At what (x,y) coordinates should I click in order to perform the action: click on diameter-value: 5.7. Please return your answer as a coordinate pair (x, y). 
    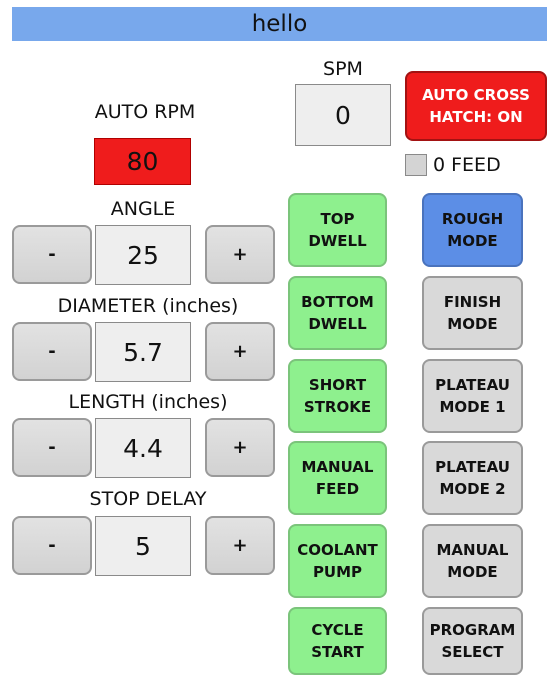
    Looking at the image, I should click on (143, 352).